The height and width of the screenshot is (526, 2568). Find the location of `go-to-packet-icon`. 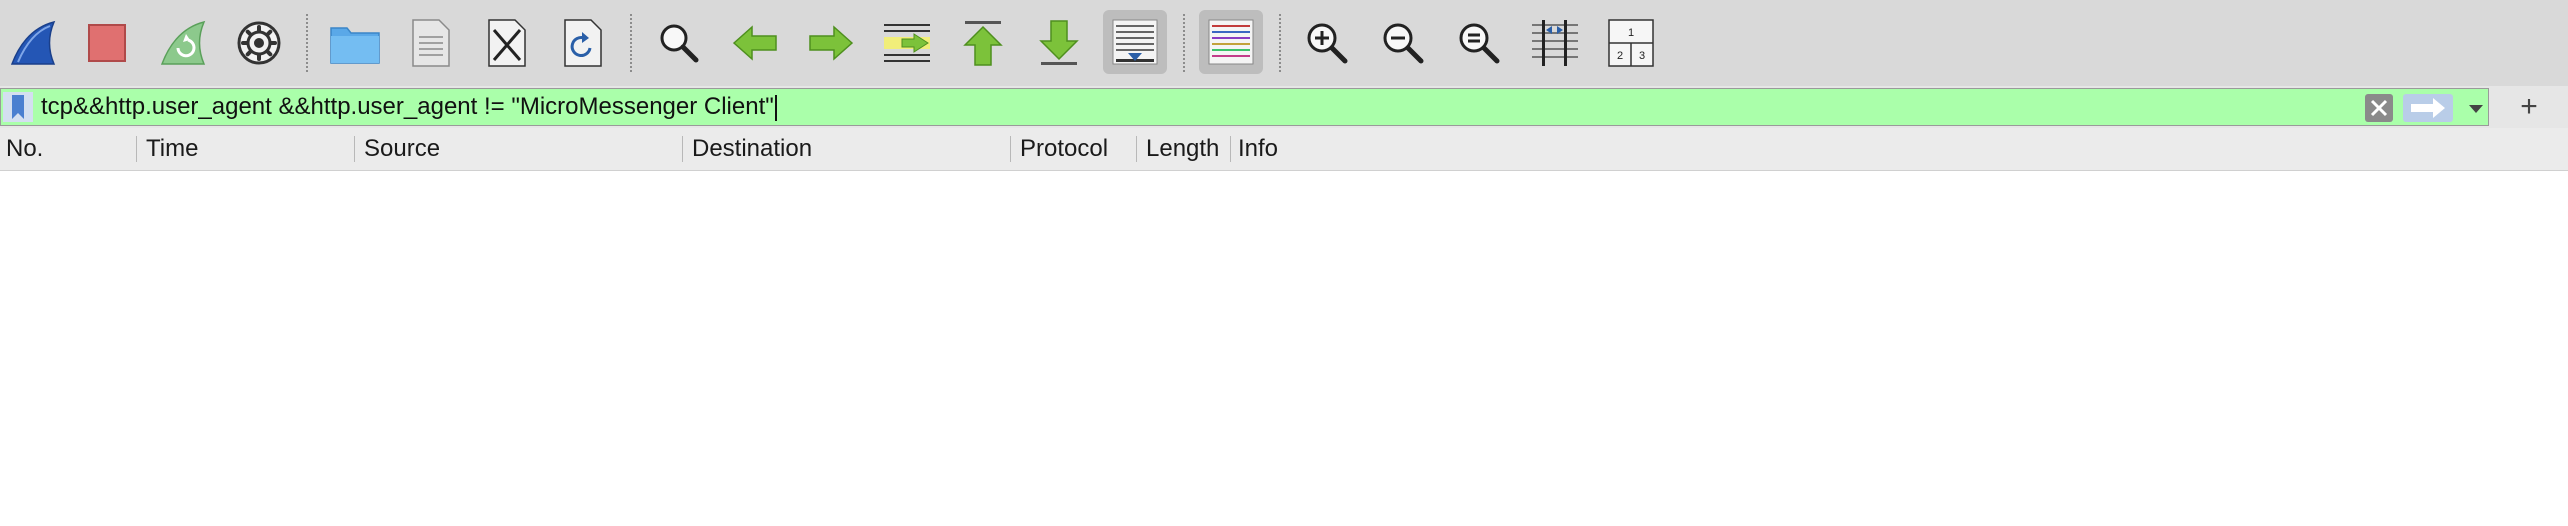

go-to-packet-icon is located at coordinates (907, 43).